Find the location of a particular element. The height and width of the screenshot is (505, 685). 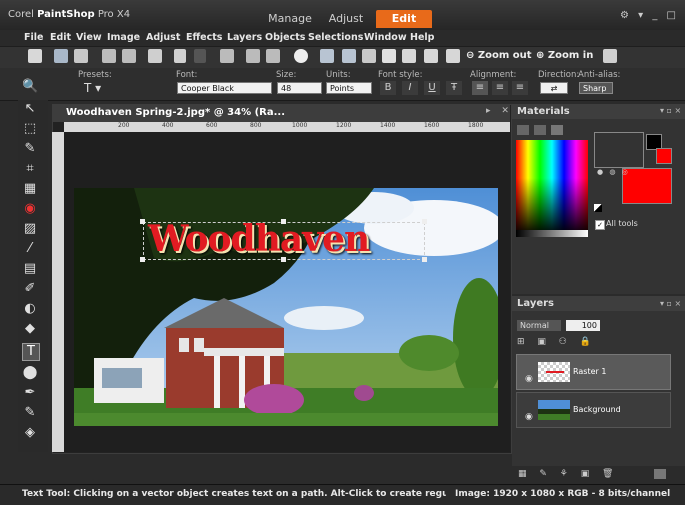

zoom-tool-icon: 🔍 is located at coordinates (30, 87).